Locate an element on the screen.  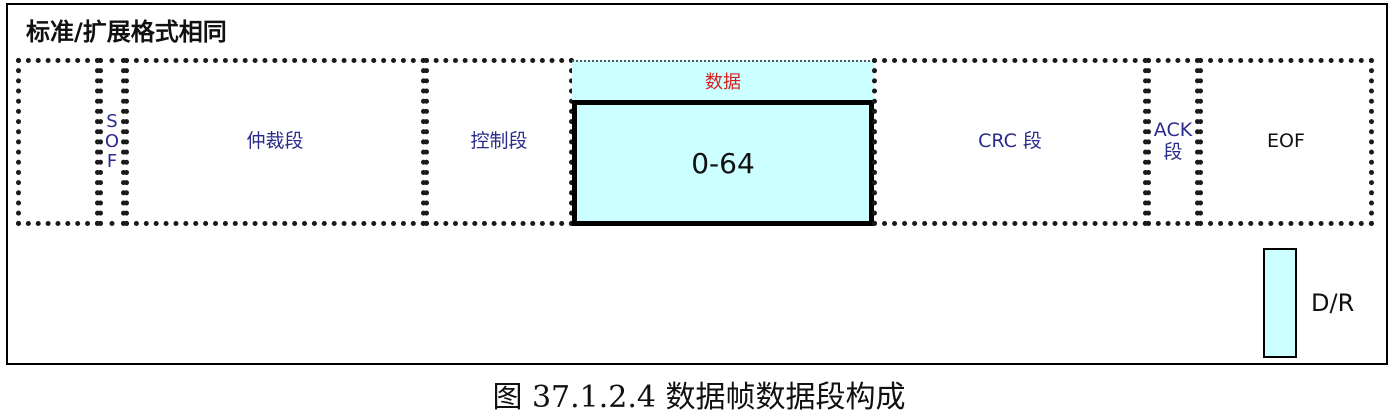
ack-label-line2: 段 is located at coordinates (1173, 152).